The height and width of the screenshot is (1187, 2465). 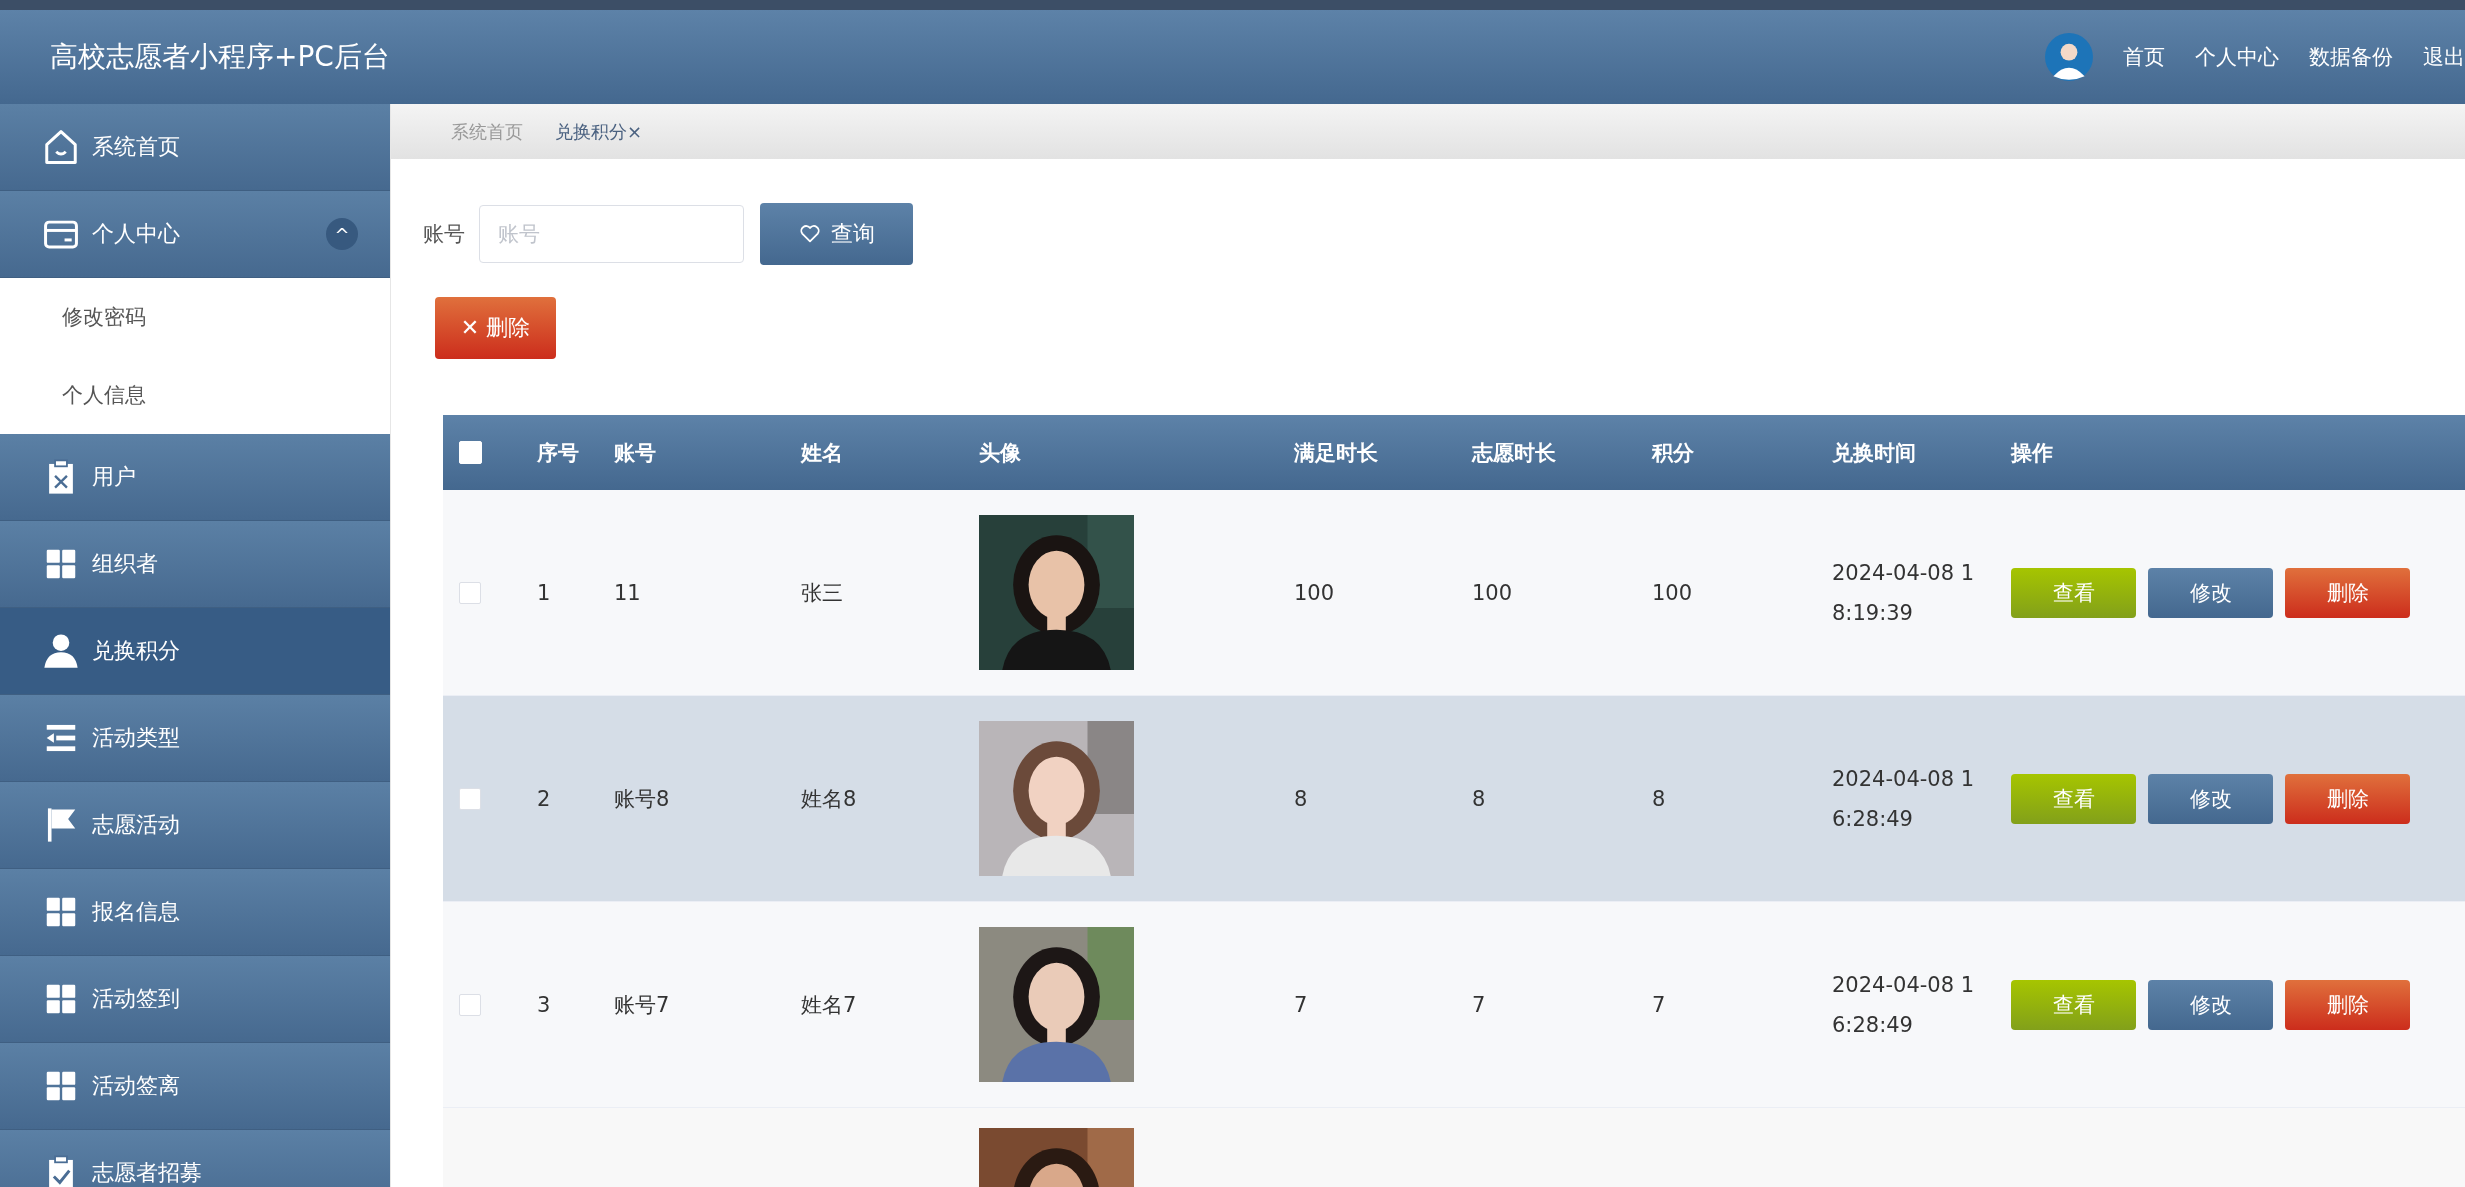 What do you see at coordinates (822, 453) in the screenshot?
I see `column-header: 姓名` at bounding box center [822, 453].